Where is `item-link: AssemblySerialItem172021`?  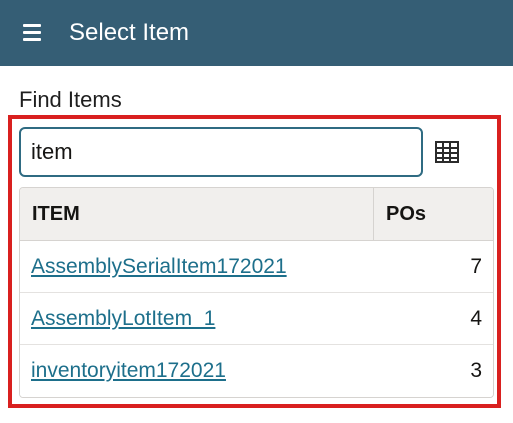 item-link: AssemblySerialItem172021 is located at coordinates (159, 267).